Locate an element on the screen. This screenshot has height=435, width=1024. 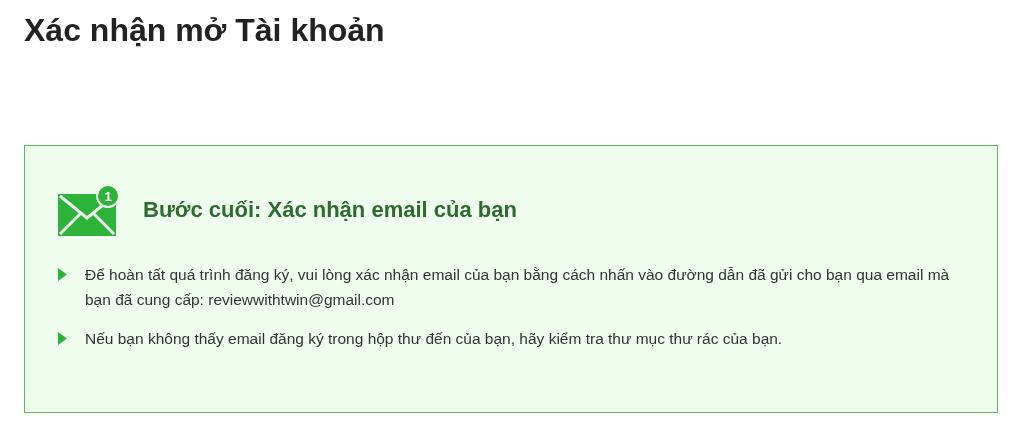
instruction-text: Để hoàn tất quá trình đăng ký, vui lòng xác nhận email của bạn bằng cách nhấn vào đường dẫn đã gửi cho bạn qua email mà bạn đã cung cấp: reviewwithtwin@gmail.com is located at coordinates (518, 287).